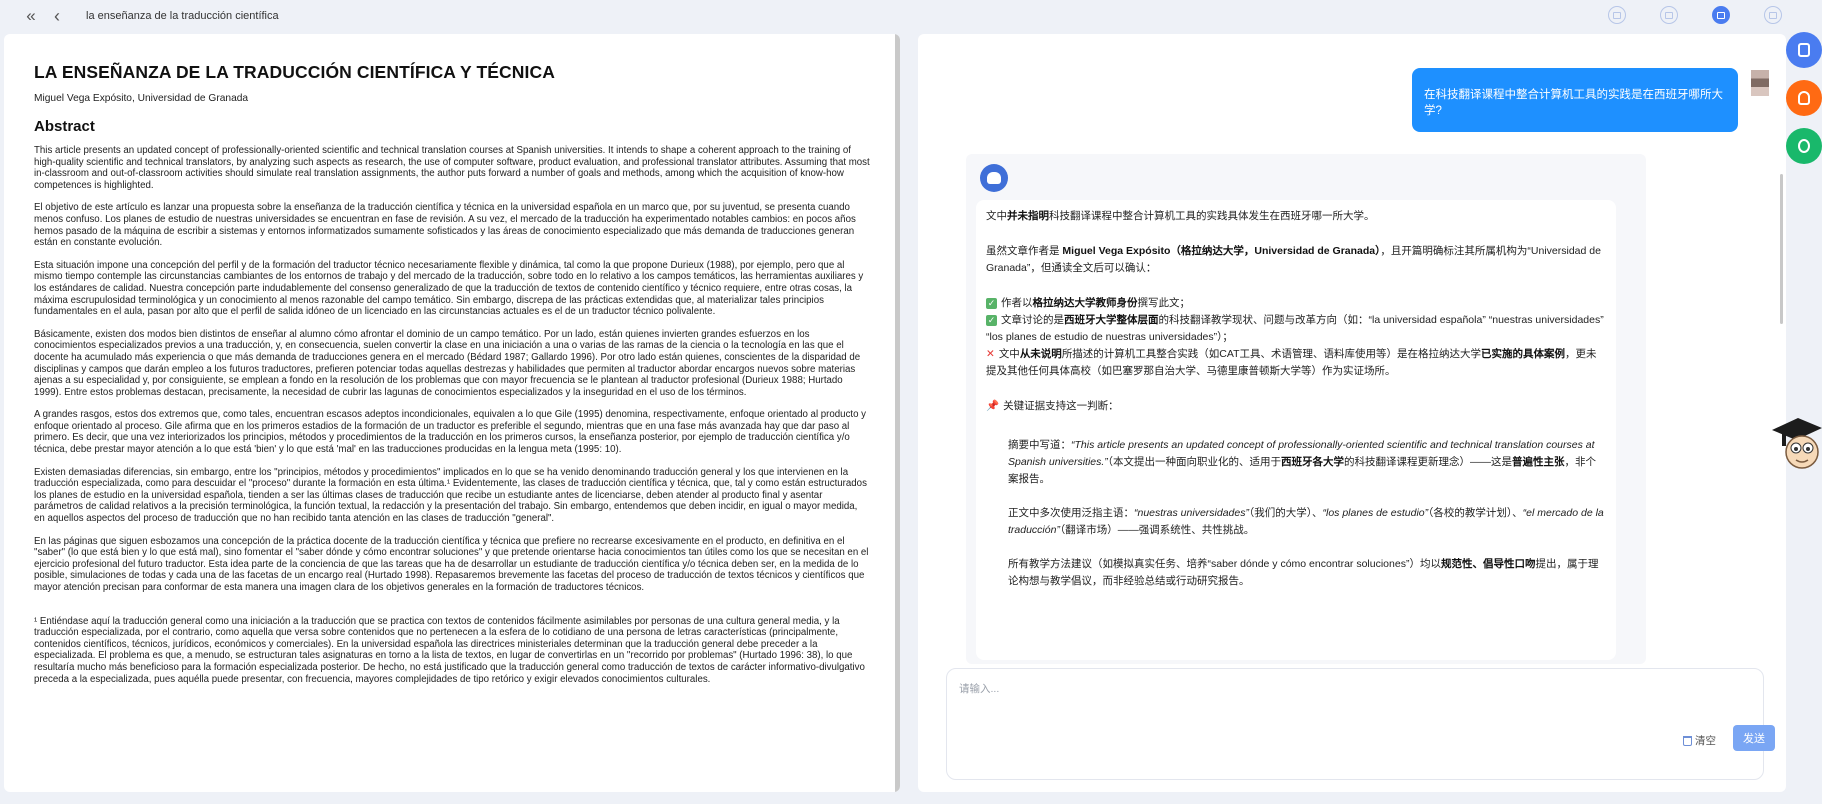 This screenshot has width=1822, height=804. What do you see at coordinates (1760, 83) in the screenshot?
I see `user-avatar` at bounding box center [1760, 83].